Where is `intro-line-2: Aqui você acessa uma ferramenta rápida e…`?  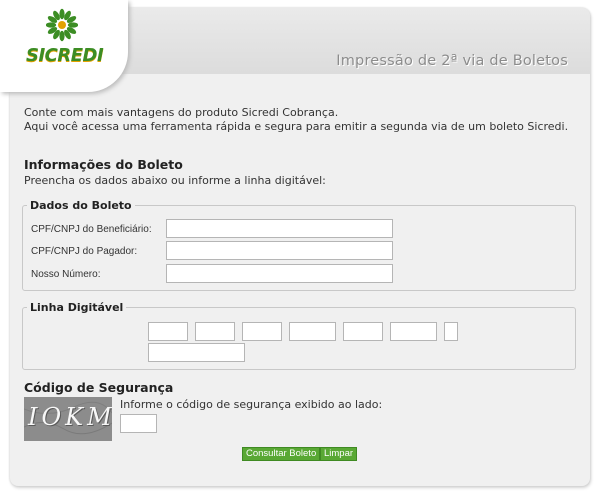 intro-line-2: Aqui você acessa uma ferramenta rápida e… is located at coordinates (296, 126).